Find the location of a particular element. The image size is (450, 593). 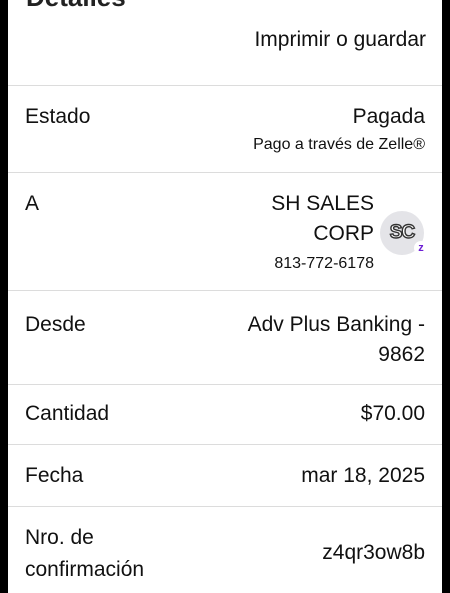

estado-value: Pagada is located at coordinates (388, 116).